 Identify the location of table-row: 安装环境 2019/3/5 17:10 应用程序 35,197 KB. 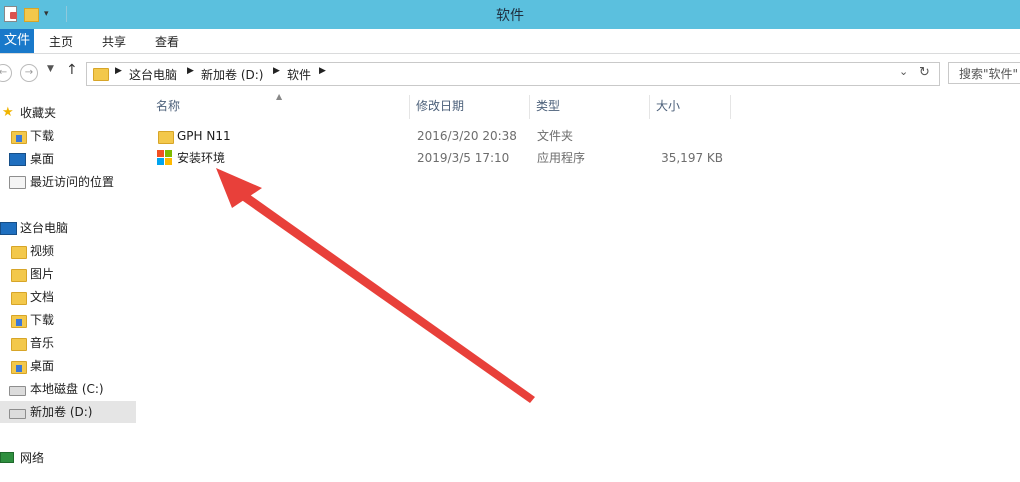
(440, 158).